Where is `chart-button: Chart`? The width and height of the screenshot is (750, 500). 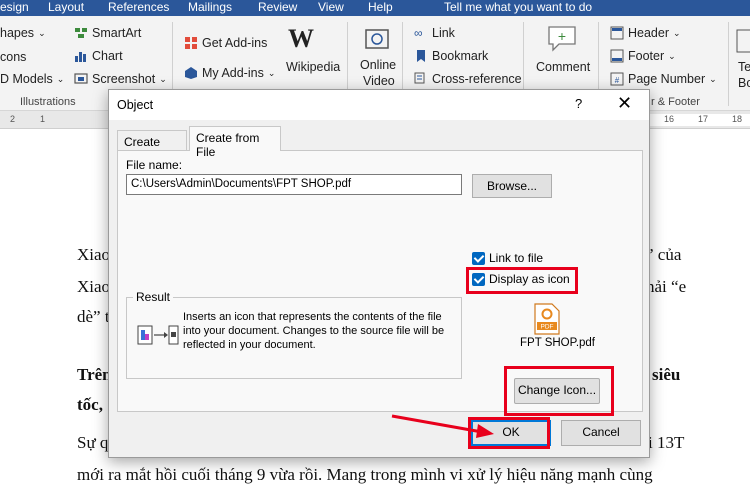 chart-button: Chart is located at coordinates (98, 56).